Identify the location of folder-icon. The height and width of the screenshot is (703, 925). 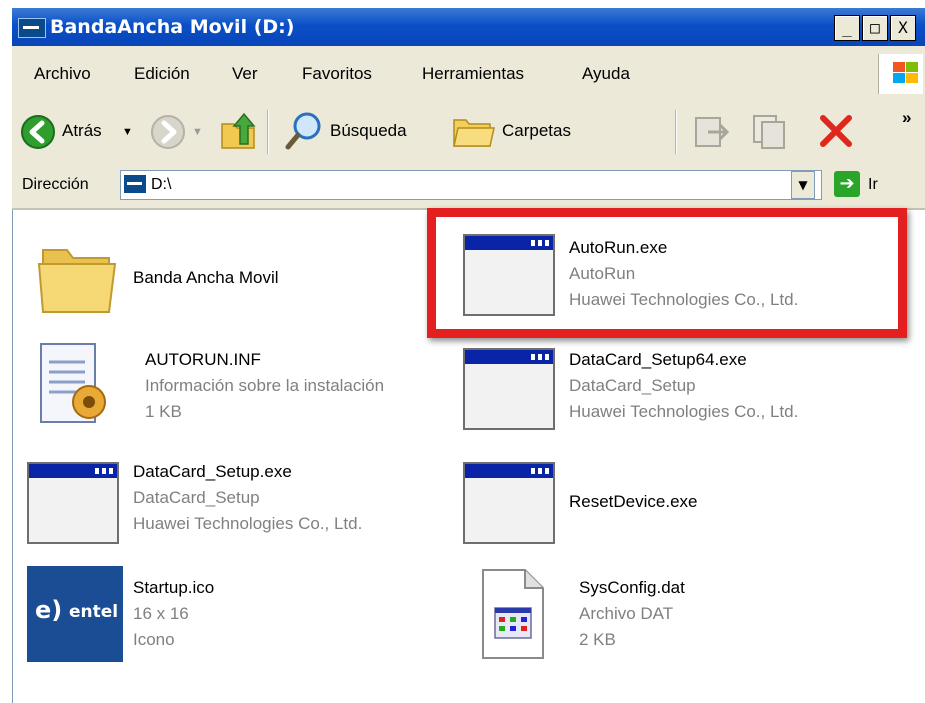
(77, 281).